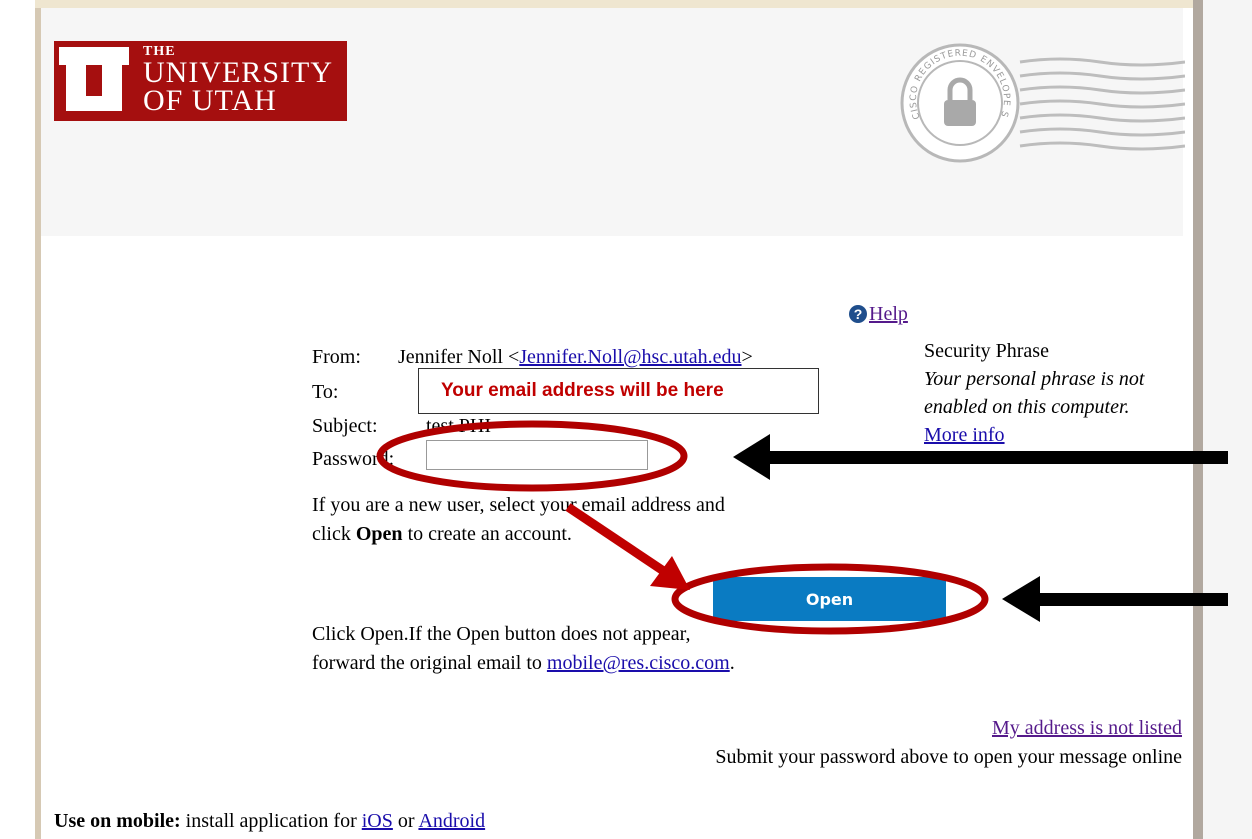  I want to click on open-button: Open, so click(829, 599).